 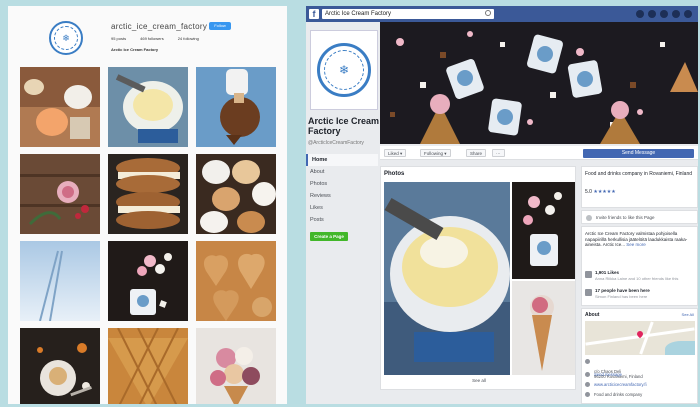 I want to click on following-button: Following ▾, so click(x=435, y=153).